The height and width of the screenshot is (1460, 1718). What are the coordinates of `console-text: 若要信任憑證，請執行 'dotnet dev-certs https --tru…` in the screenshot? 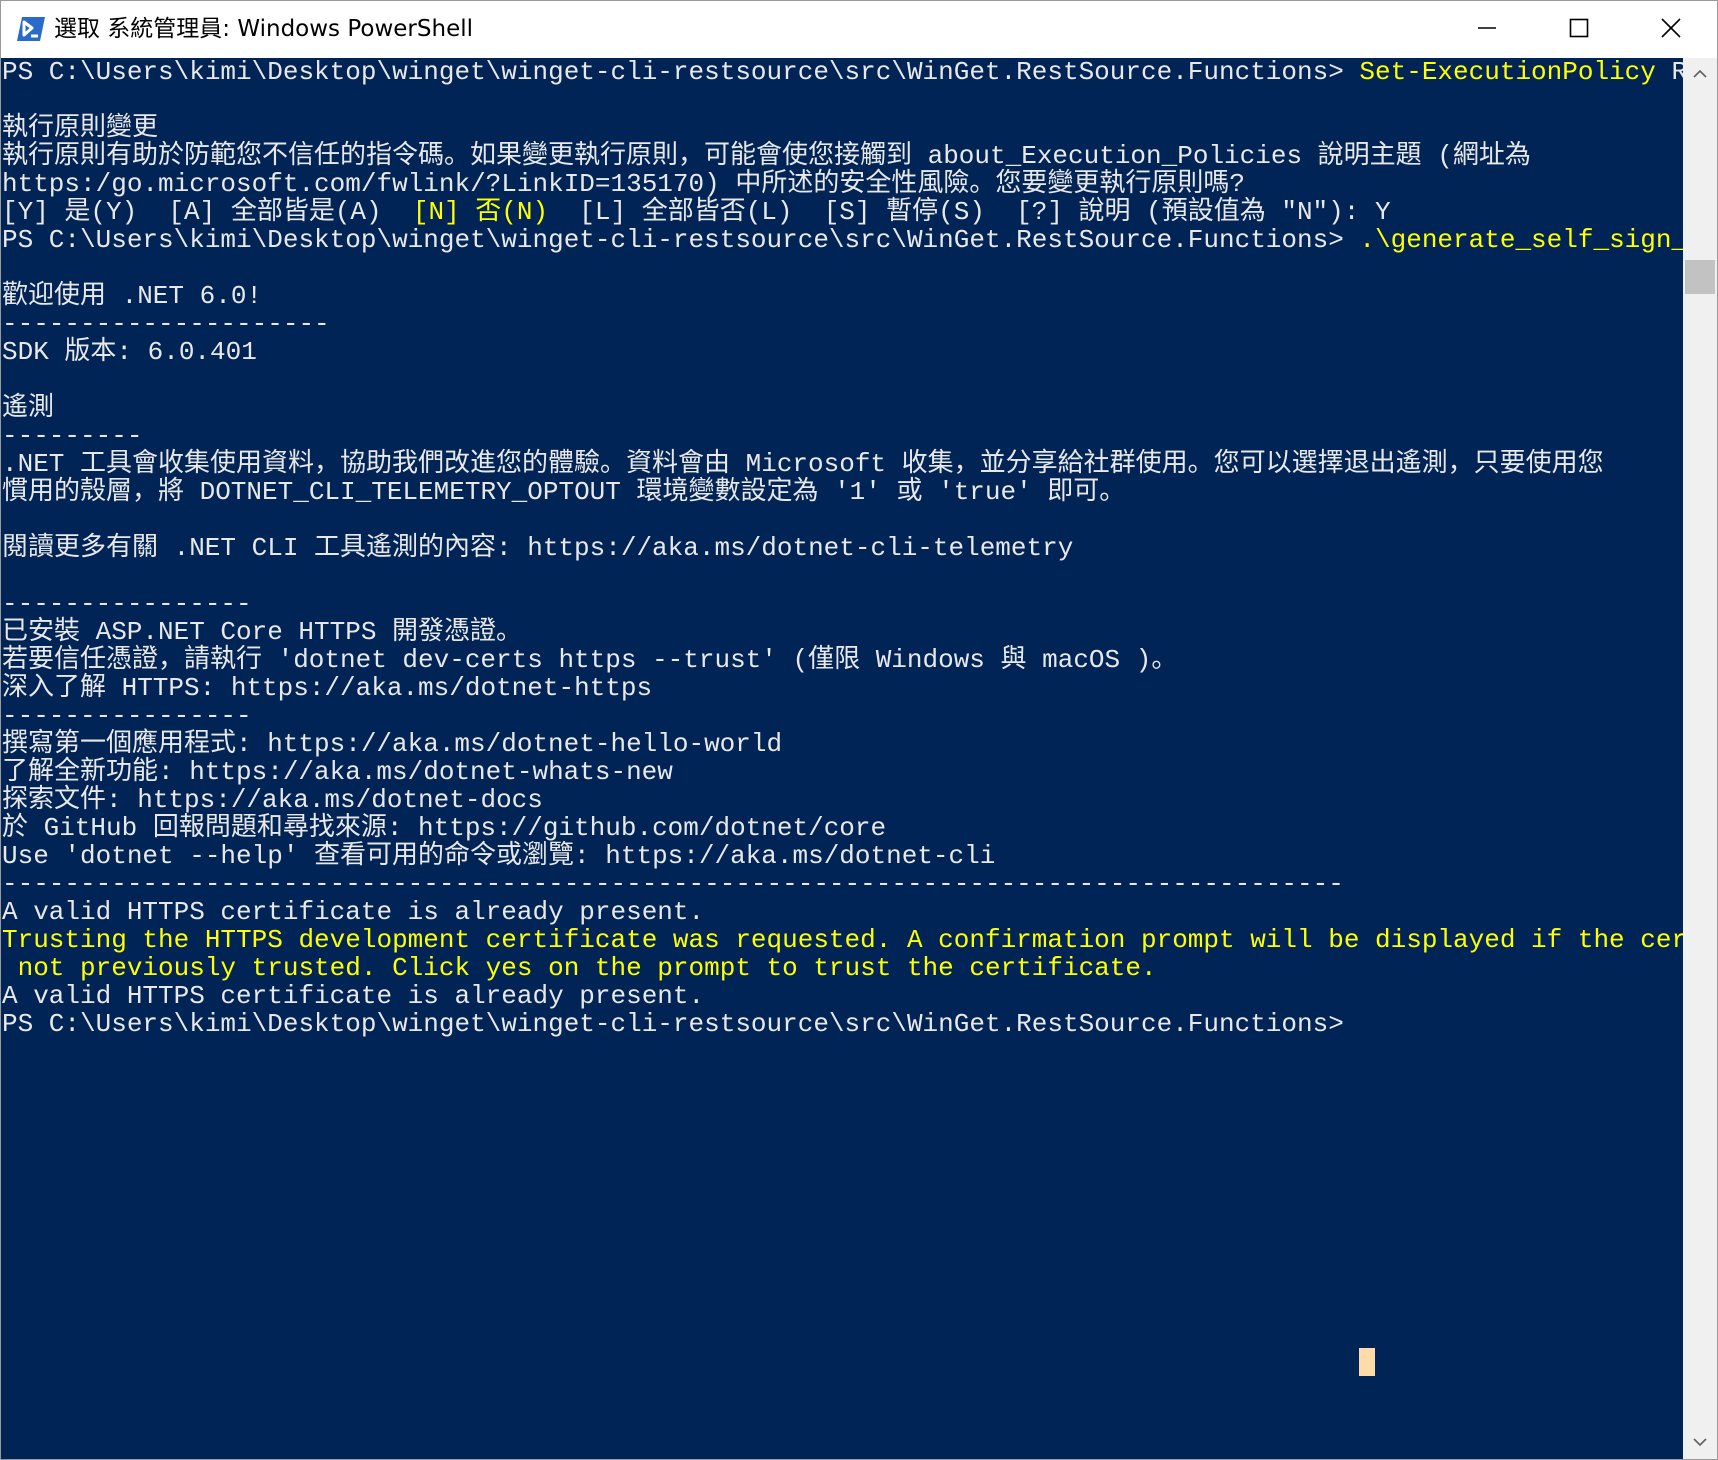 It's located at (590, 660).